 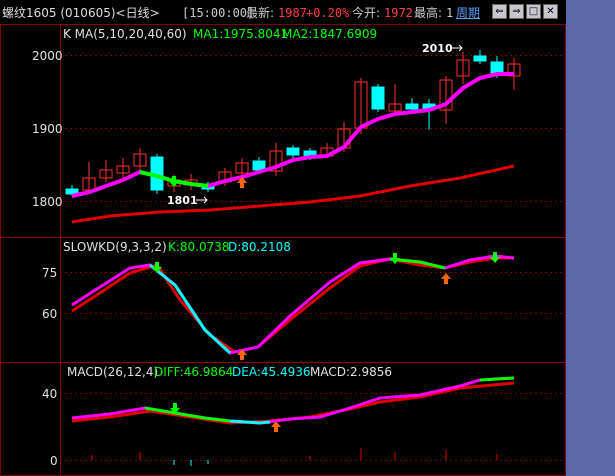 What do you see at coordinates (49, 273) in the screenshot?
I see `y-tick-75: 75` at bounding box center [49, 273].